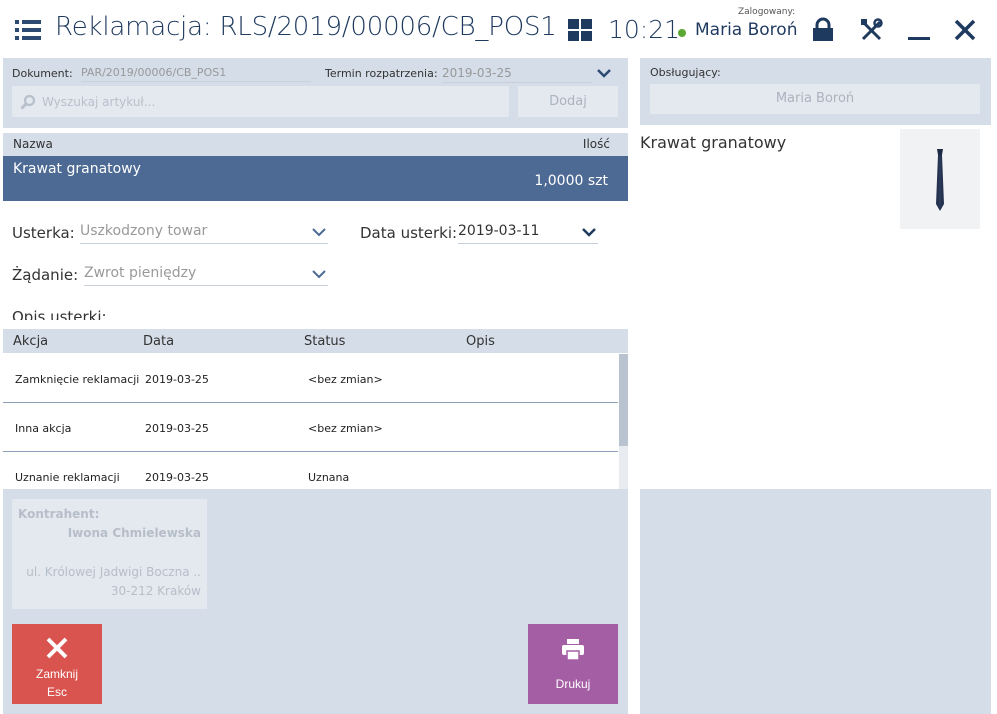  I want to click on table-row: Inna akcja 2019-03-25 <bez zmian>, so click(310, 427).